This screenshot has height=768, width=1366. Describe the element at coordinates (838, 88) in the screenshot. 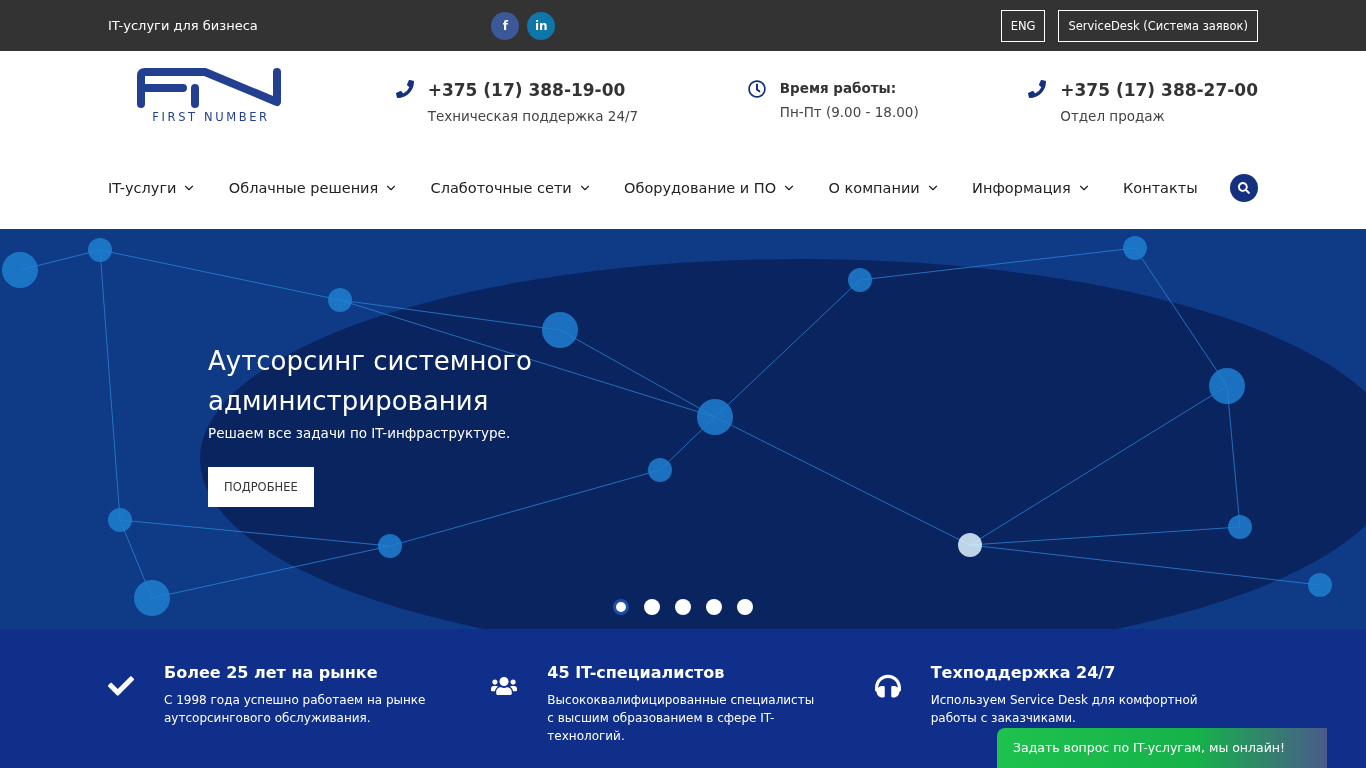

I see `hours-label: Время работы:` at that location.